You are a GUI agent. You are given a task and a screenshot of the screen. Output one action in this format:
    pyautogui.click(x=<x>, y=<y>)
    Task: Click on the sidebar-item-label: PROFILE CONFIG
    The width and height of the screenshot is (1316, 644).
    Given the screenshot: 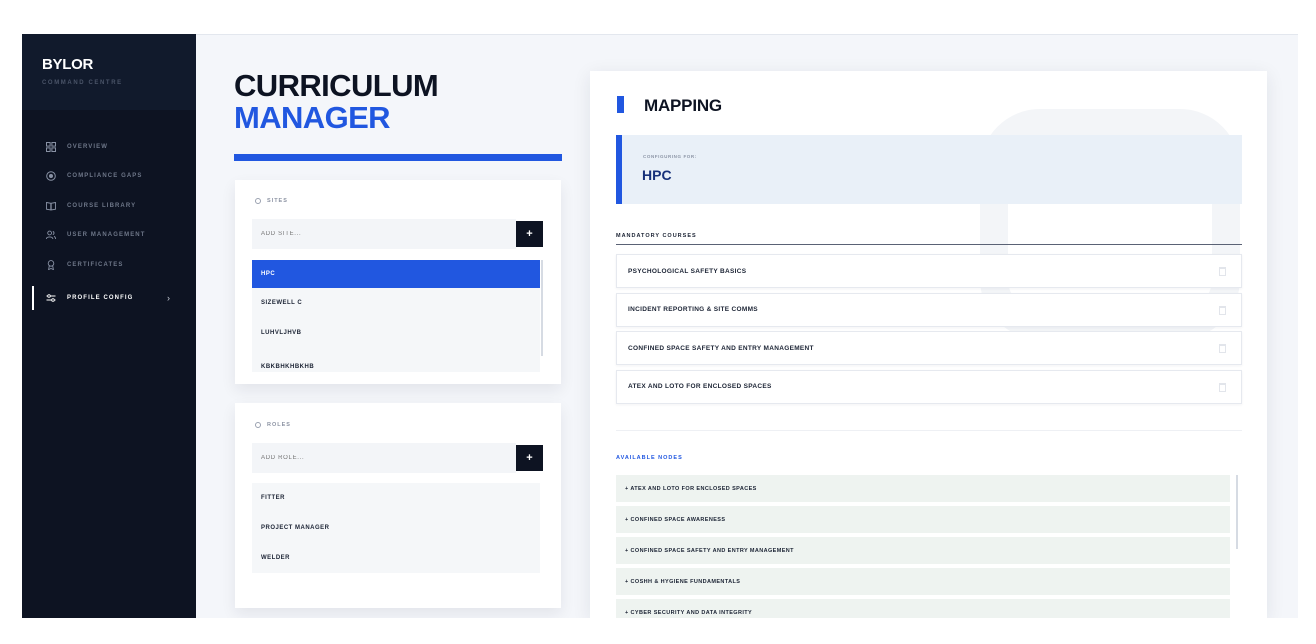 What is the action you would take?
    pyautogui.click(x=100, y=298)
    